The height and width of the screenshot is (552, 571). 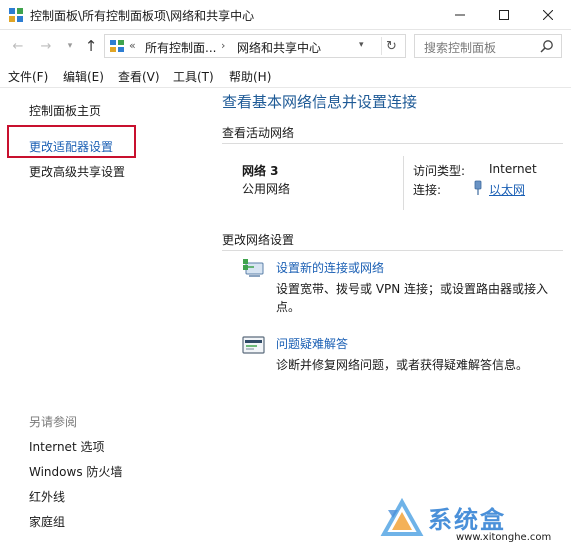 What do you see at coordinates (439, 171) in the screenshot?
I see `access-type-label: 访问类型:` at bounding box center [439, 171].